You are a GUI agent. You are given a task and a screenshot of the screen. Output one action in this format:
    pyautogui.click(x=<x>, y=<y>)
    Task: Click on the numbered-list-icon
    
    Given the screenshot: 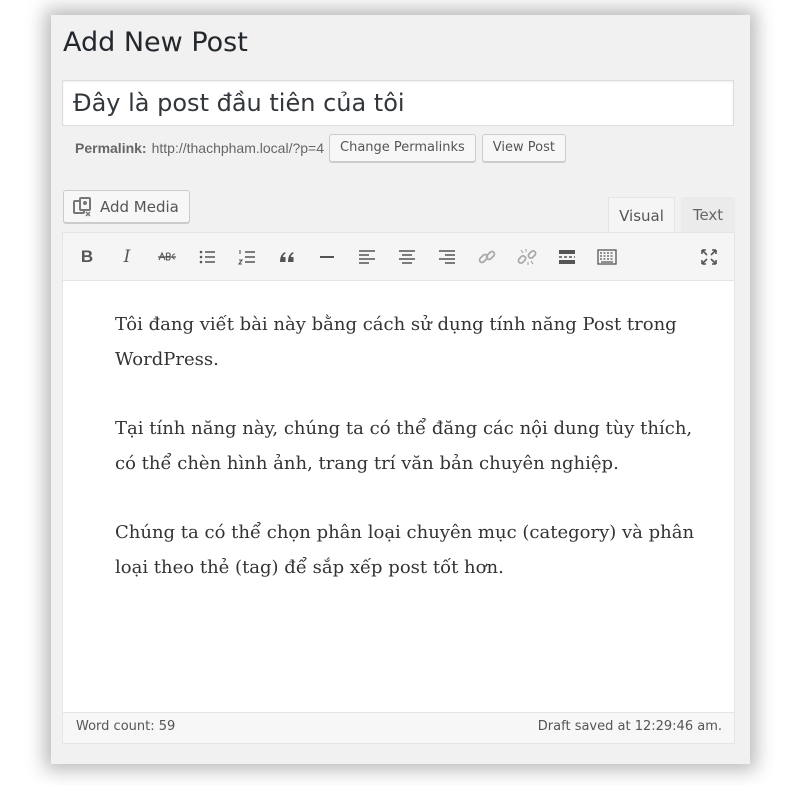 What is the action you would take?
    pyautogui.click(x=246, y=257)
    